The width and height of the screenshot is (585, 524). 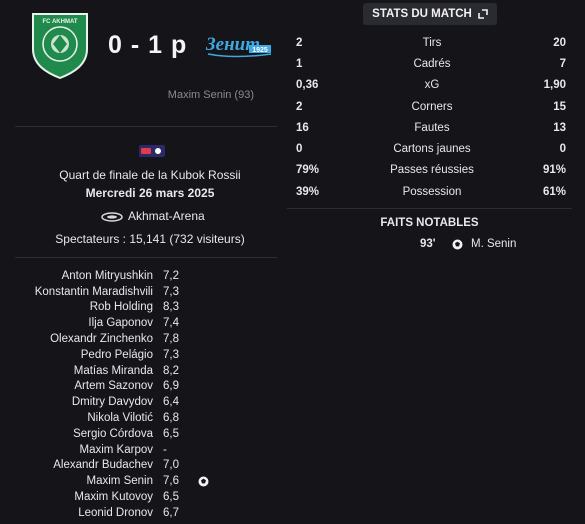 What do you see at coordinates (119, 481) in the screenshot?
I see `player-name: Maxim Senin` at bounding box center [119, 481].